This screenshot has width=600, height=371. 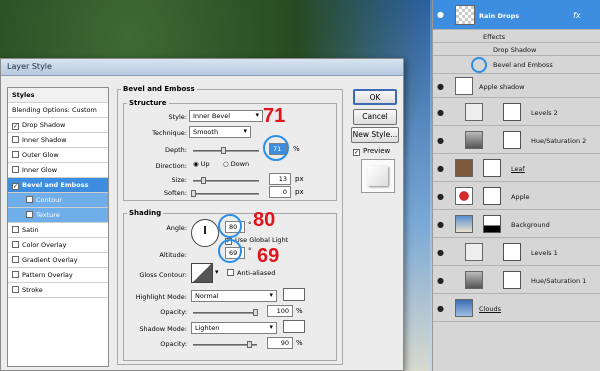 What do you see at coordinates (15, 169) in the screenshot?
I see `inner-glow-checkbox` at bounding box center [15, 169].